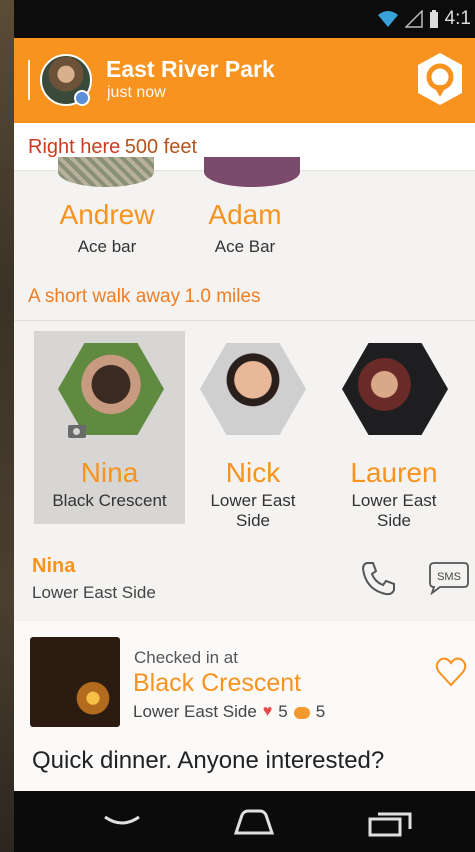  I want to click on recents-icon, so click(390, 823).